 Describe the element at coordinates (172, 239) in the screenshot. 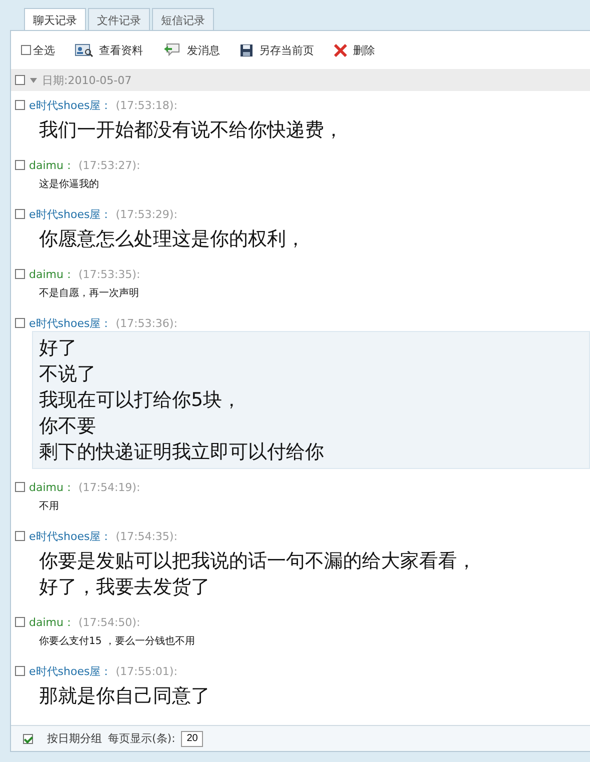

I see `message-body: 你愿意怎么处理这是你的权利，` at that location.